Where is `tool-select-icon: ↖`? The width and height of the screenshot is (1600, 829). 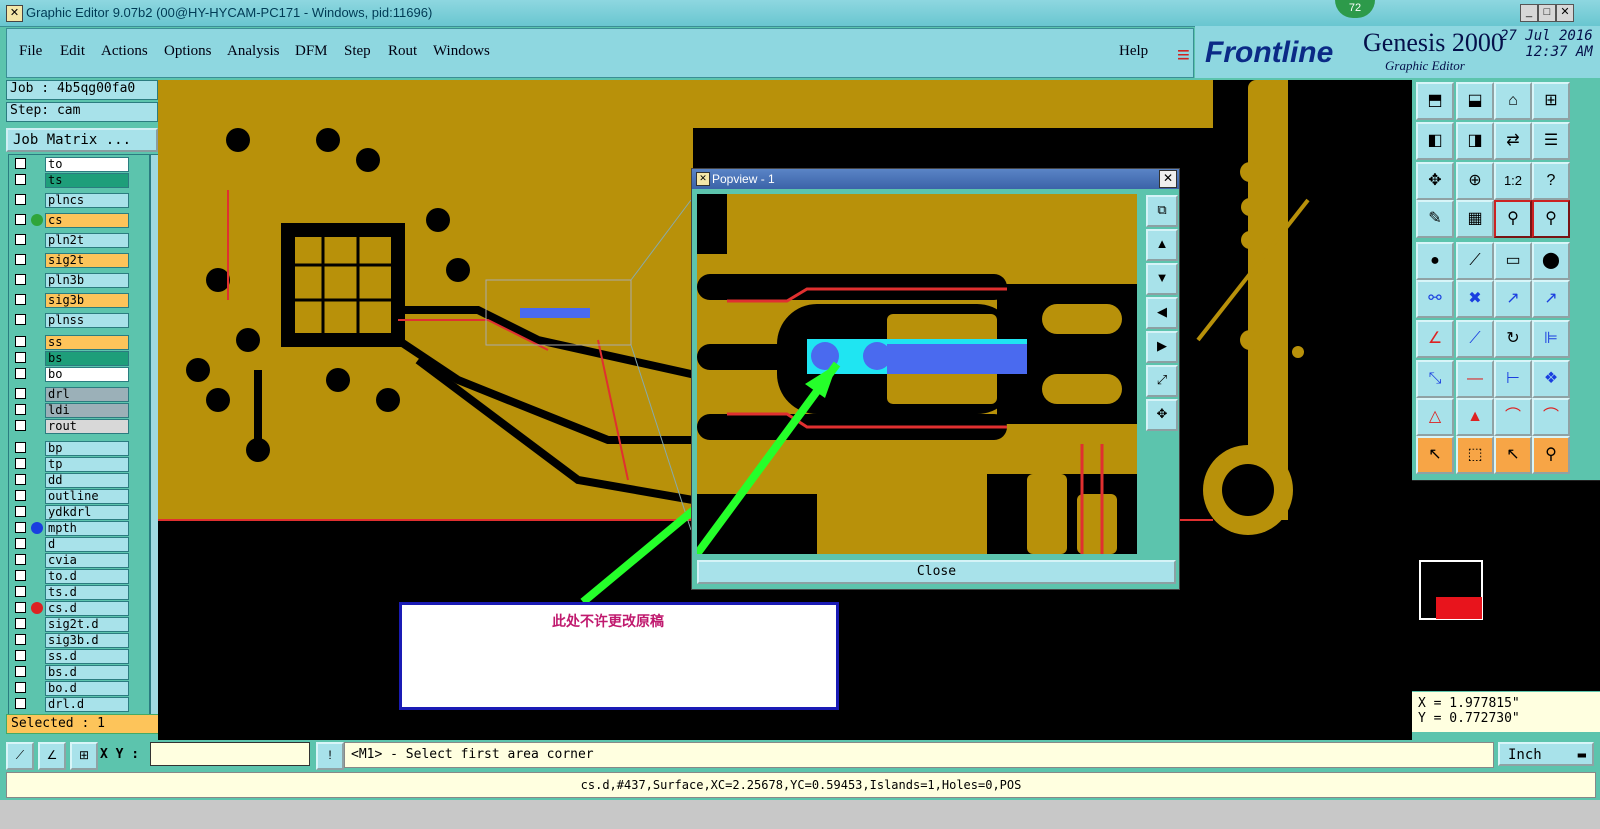
tool-select-icon: ↖ is located at coordinates (1435, 455).